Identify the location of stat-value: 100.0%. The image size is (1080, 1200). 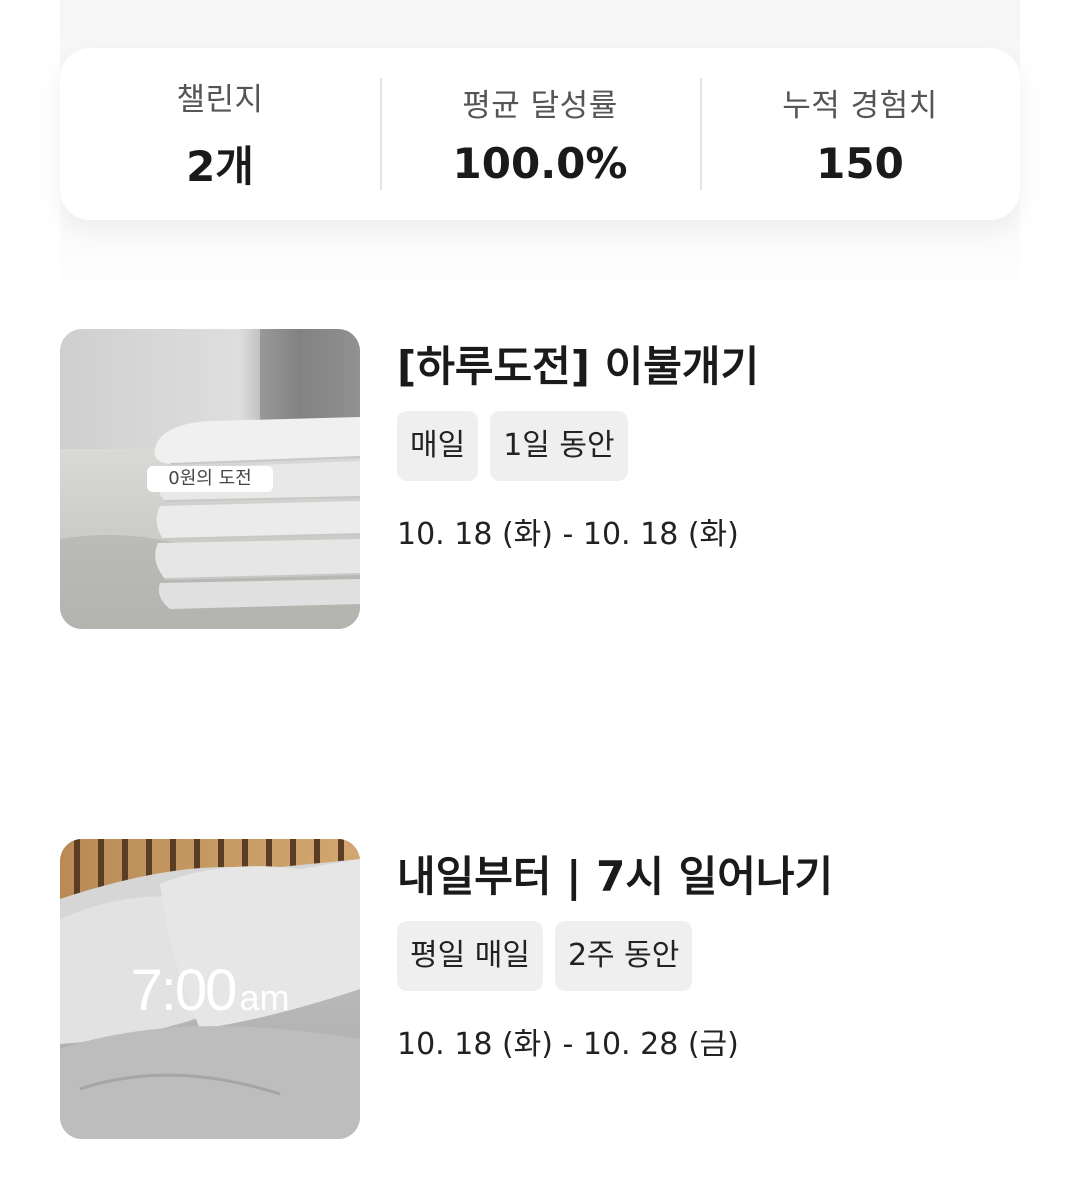
(540, 163).